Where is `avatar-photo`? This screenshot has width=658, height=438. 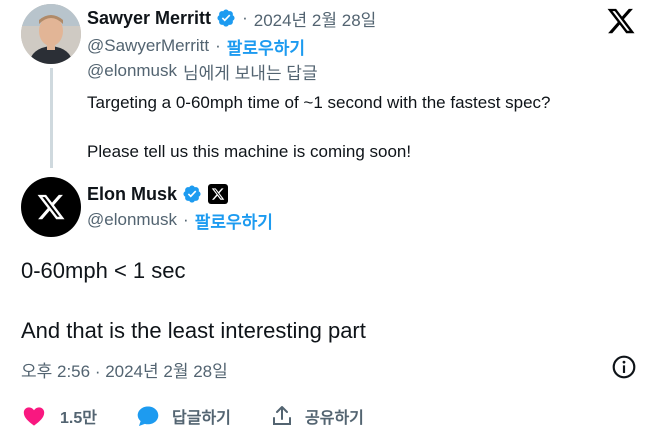 avatar-photo is located at coordinates (51, 34).